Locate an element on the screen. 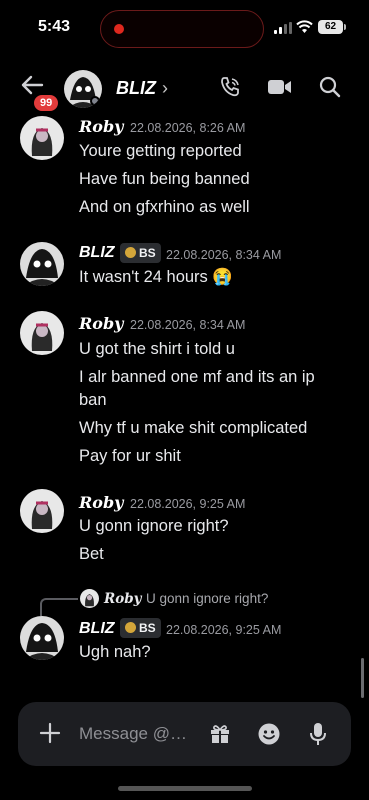 This screenshot has width=369, height=800. reply-preview: U gonn ignore right? is located at coordinates (207, 598).